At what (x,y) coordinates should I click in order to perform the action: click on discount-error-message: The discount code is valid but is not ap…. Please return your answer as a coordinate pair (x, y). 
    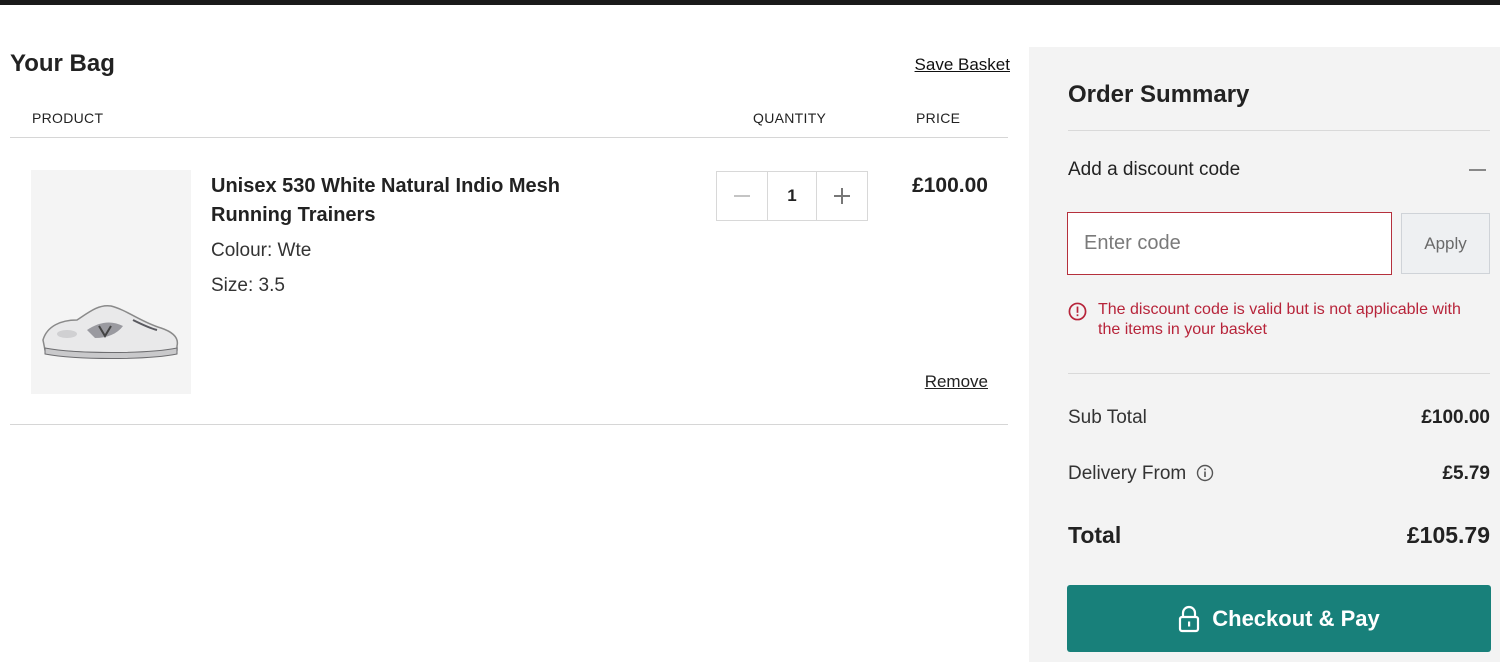
    Looking at the image, I should click on (1279, 319).